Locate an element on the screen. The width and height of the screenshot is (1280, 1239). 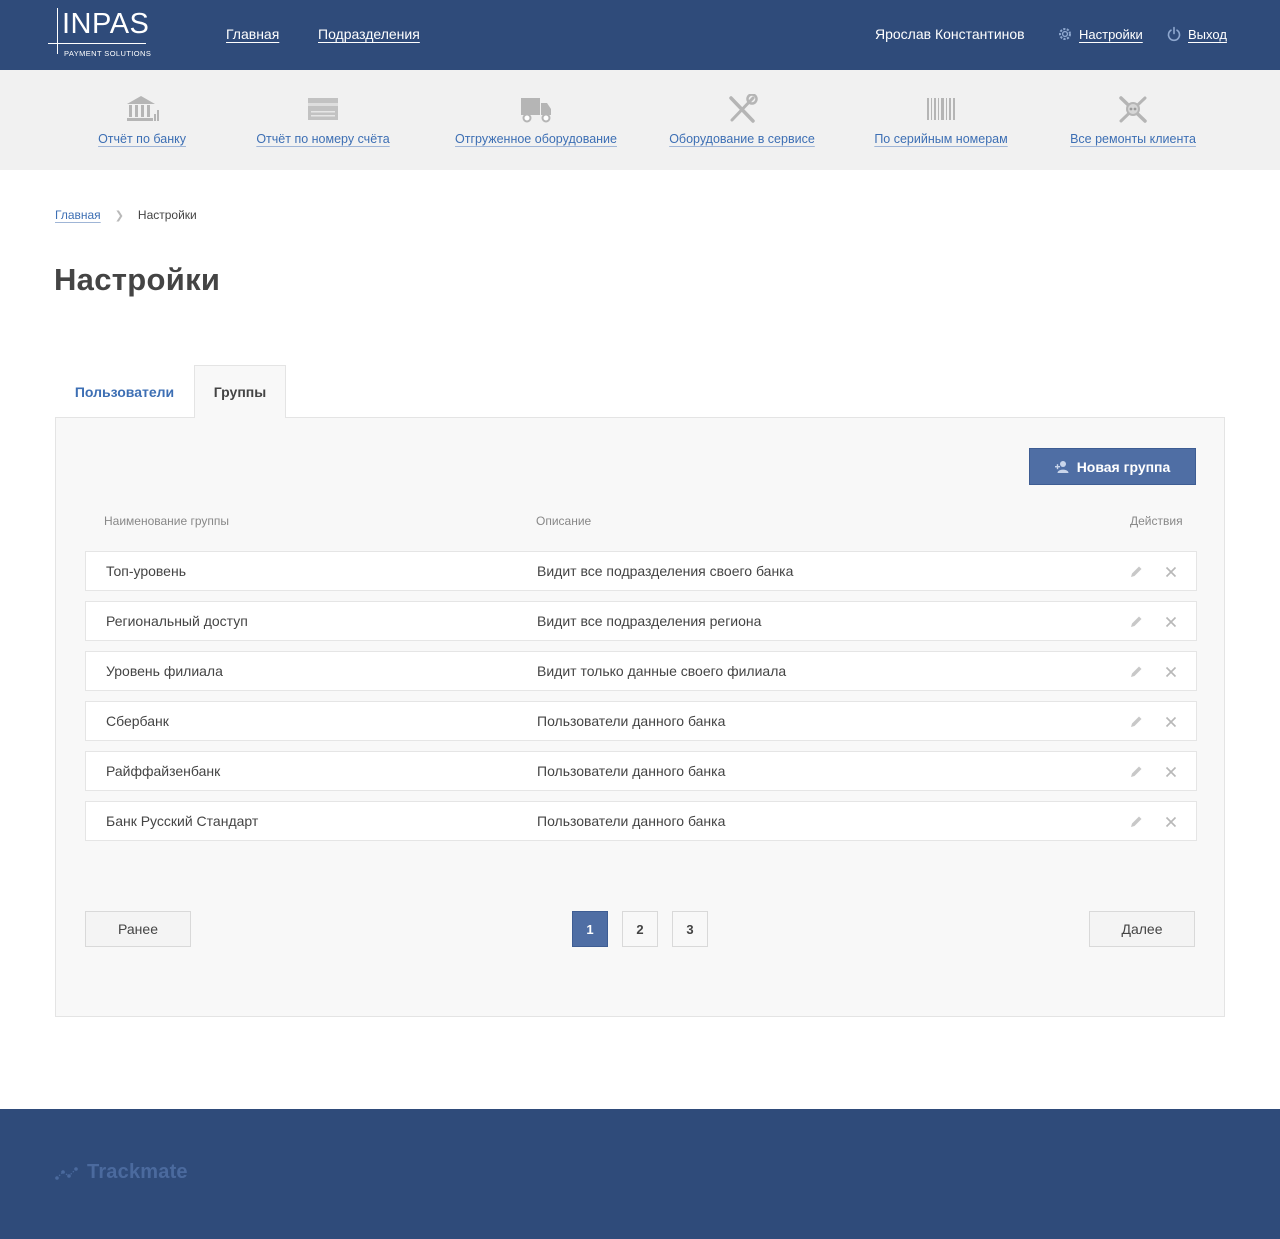
page-2-button: 2 is located at coordinates (640, 929).